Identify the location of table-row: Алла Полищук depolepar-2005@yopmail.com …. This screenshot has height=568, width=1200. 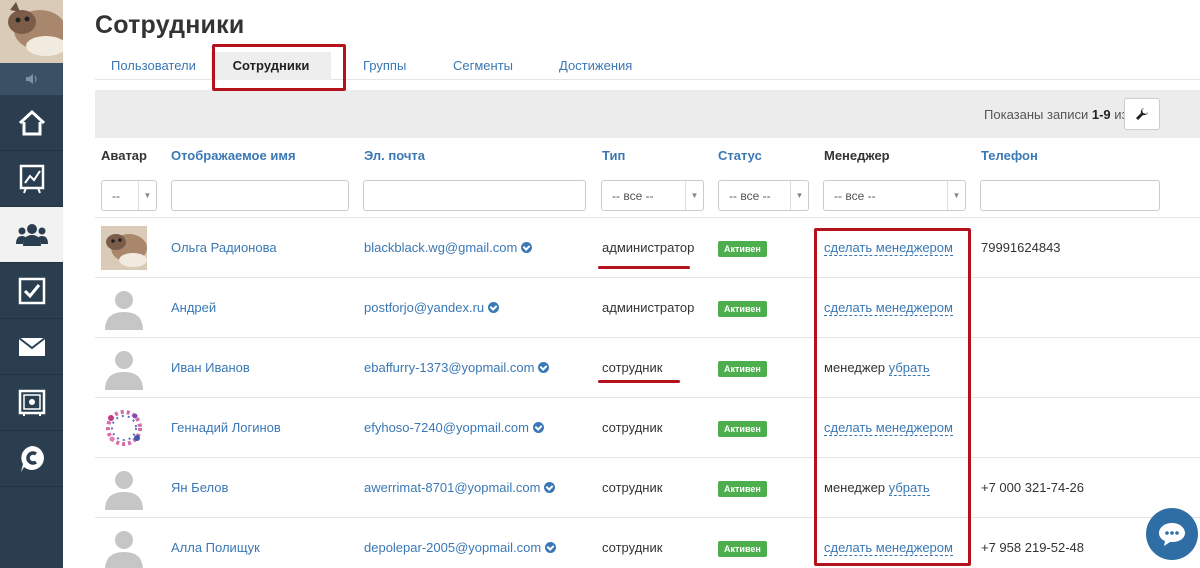
(647, 543).